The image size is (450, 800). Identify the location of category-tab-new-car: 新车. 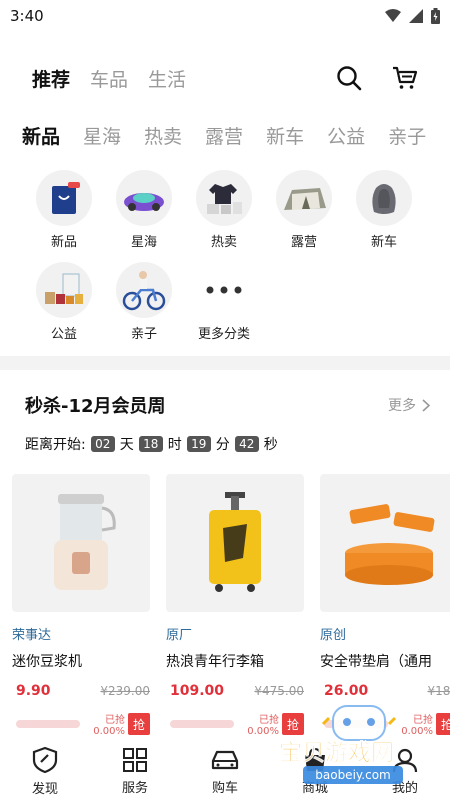
(285, 137).